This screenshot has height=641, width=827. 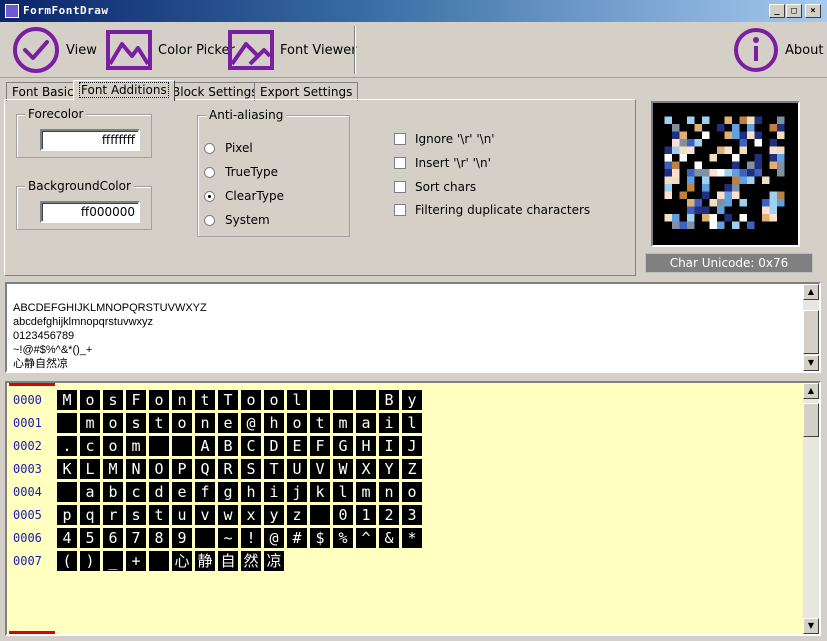 I want to click on about-button: About, so click(x=778, y=50).